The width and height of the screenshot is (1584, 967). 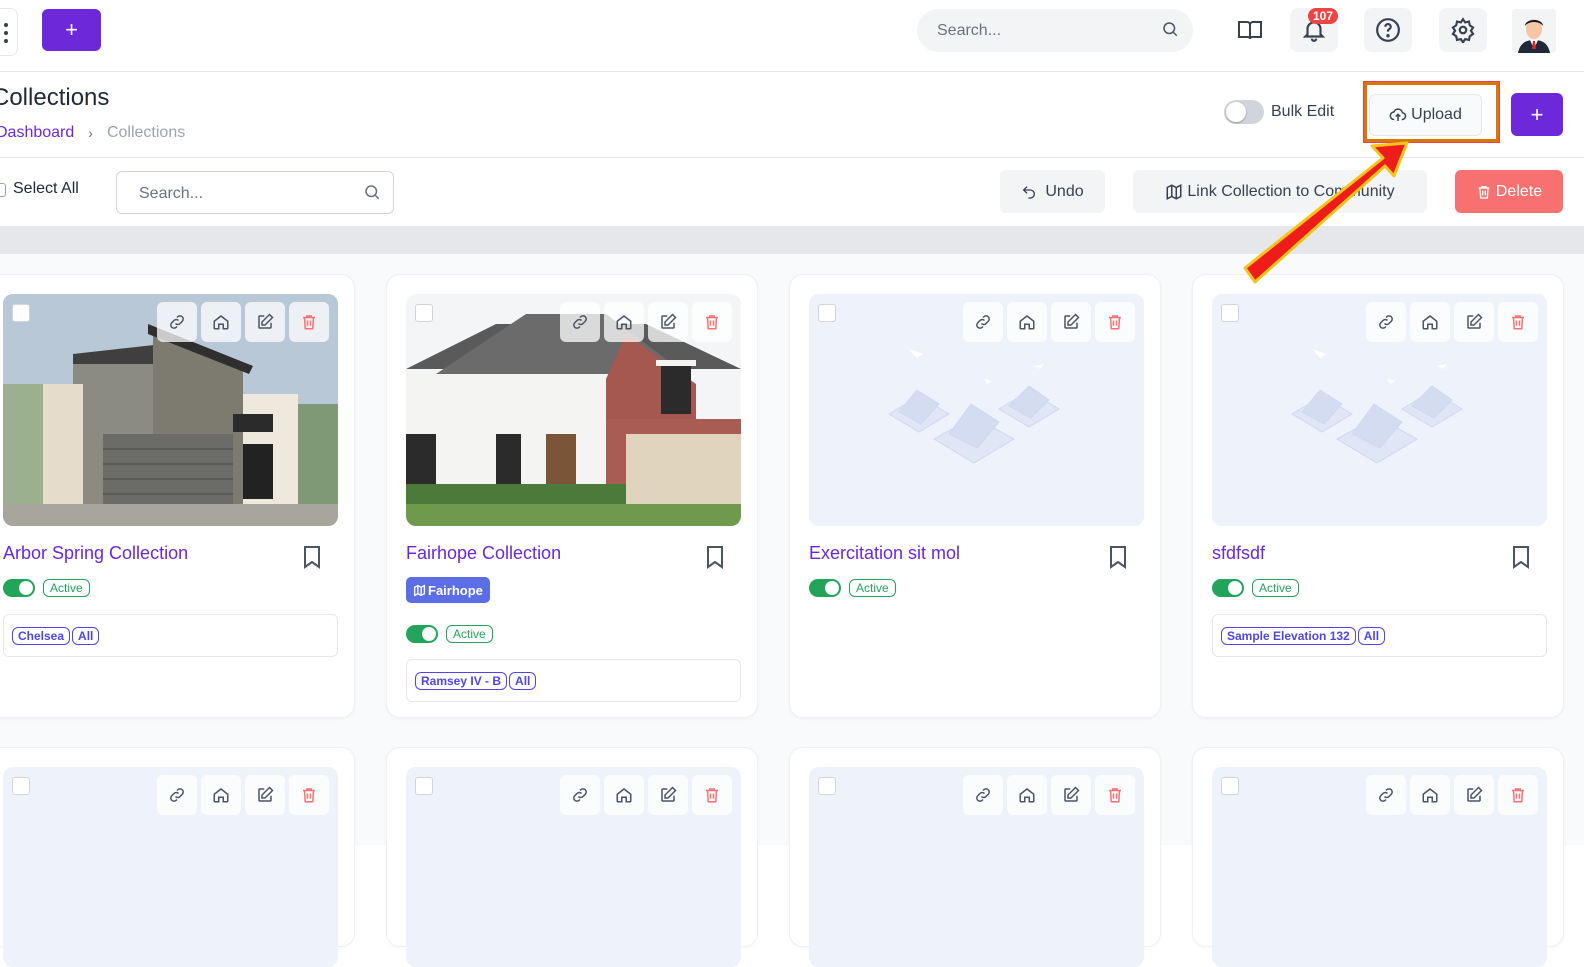 I want to click on undo-button: Undo, so click(x=1052, y=191).